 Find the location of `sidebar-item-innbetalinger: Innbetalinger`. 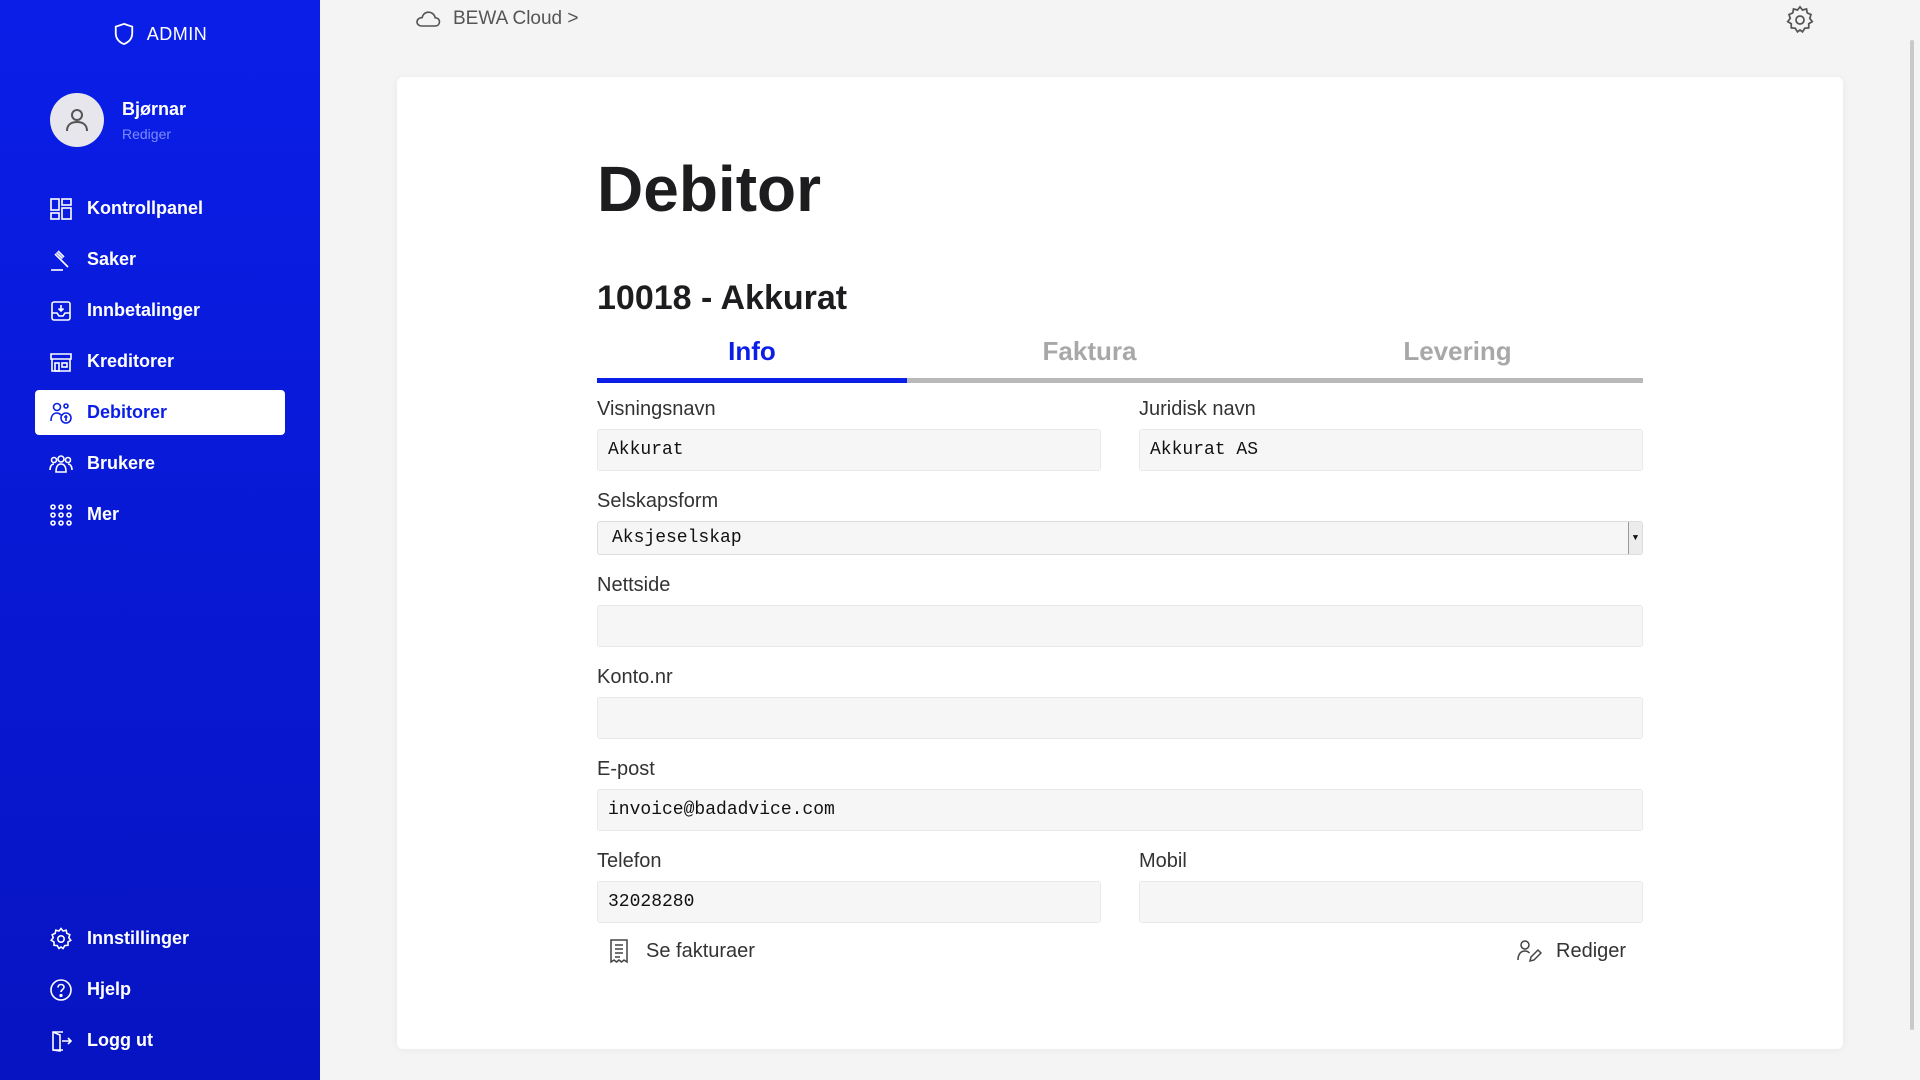

sidebar-item-innbetalinger: Innbetalinger is located at coordinates (160, 310).